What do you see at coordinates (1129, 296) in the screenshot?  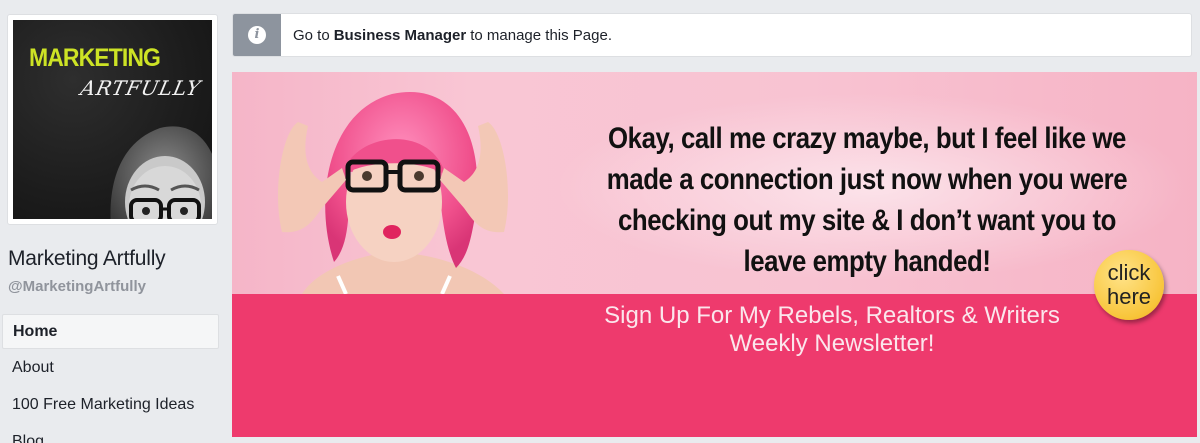 I see `cta-line-2: here` at bounding box center [1129, 296].